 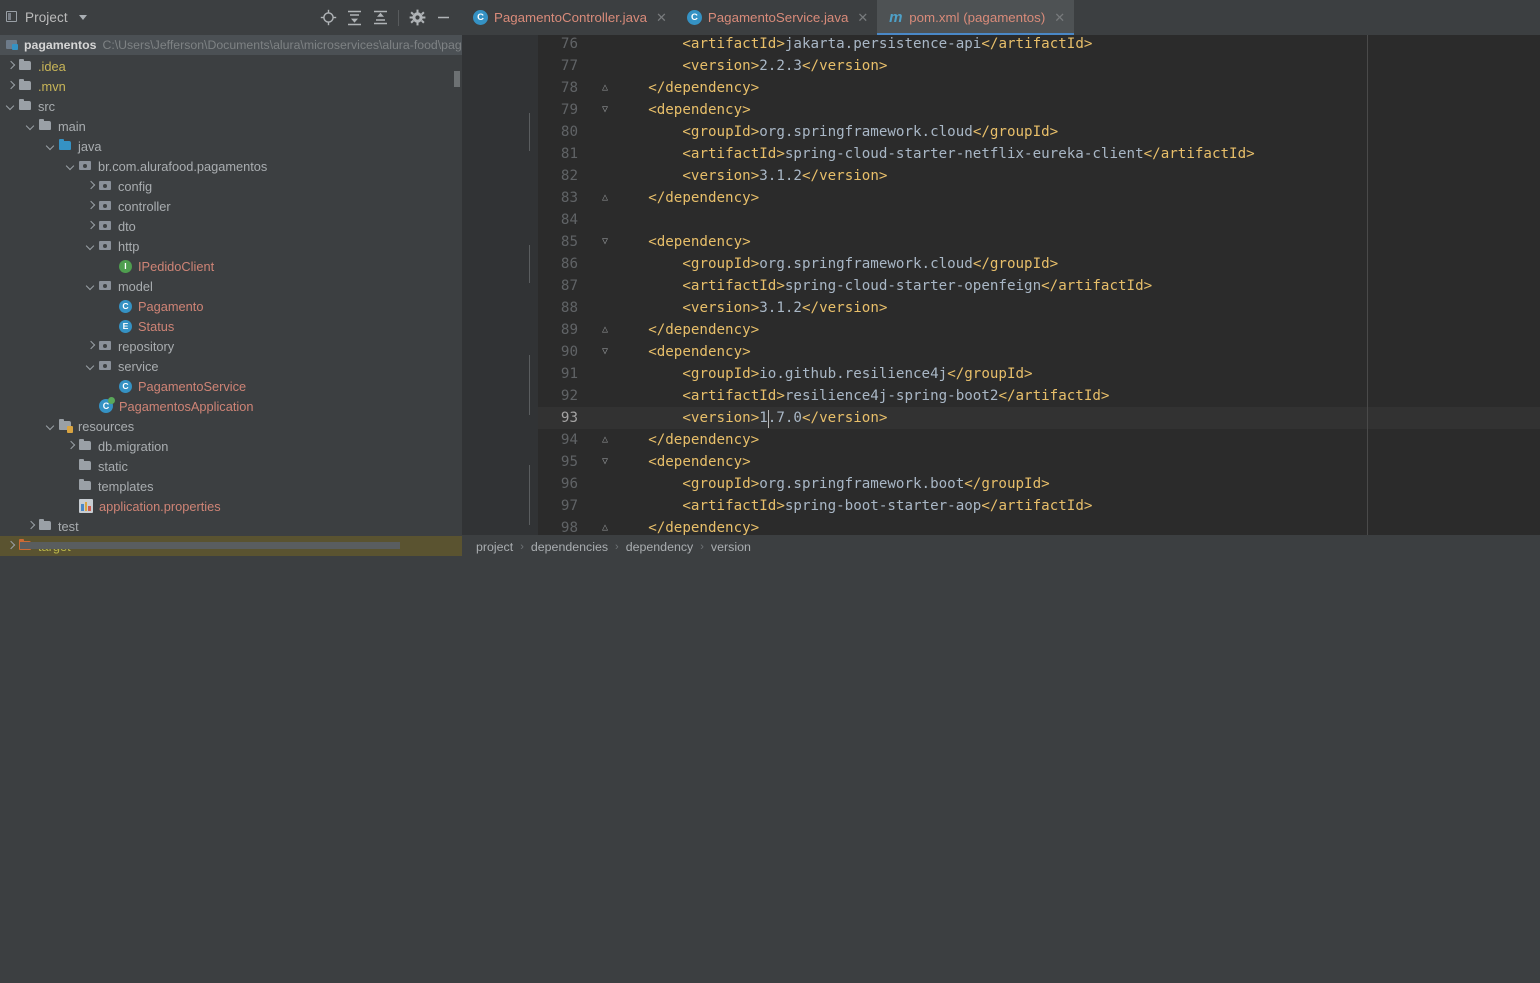 What do you see at coordinates (231, 106) in the screenshot?
I see `tree-node-src: src` at bounding box center [231, 106].